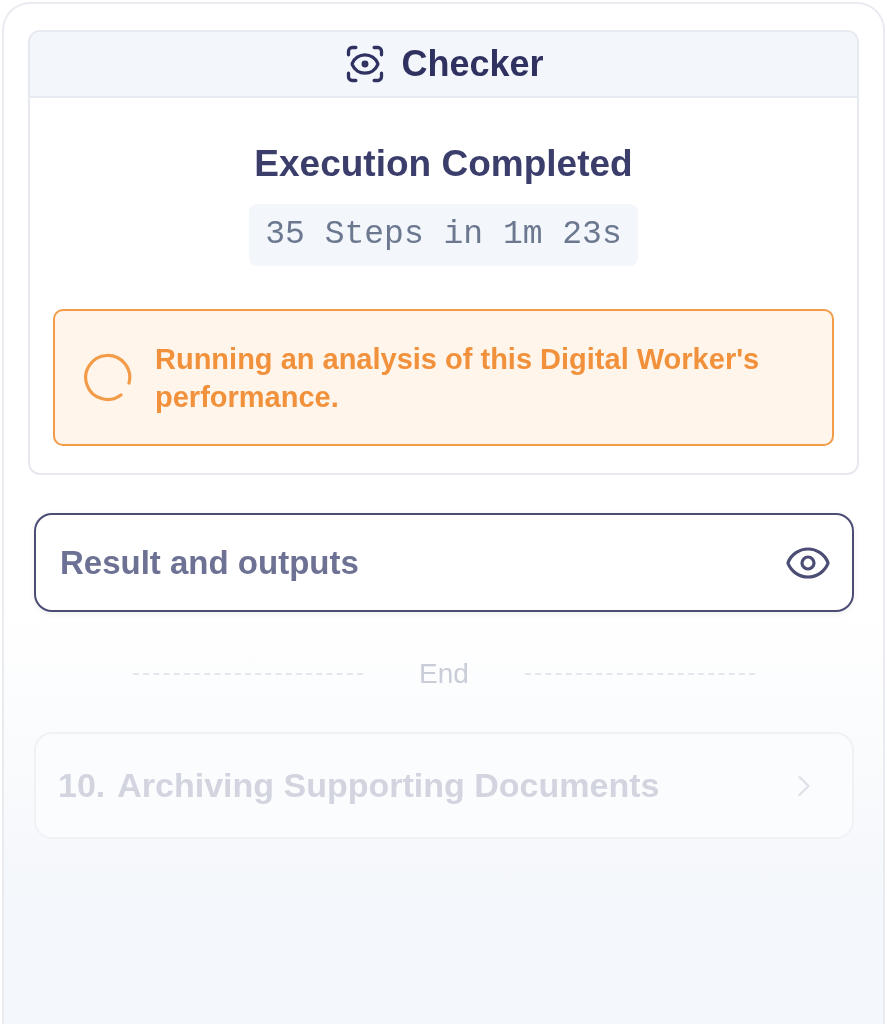 This screenshot has height=1024, width=887. Describe the element at coordinates (444, 562) in the screenshot. I see `result-outputs-button: Result and outputs` at that location.